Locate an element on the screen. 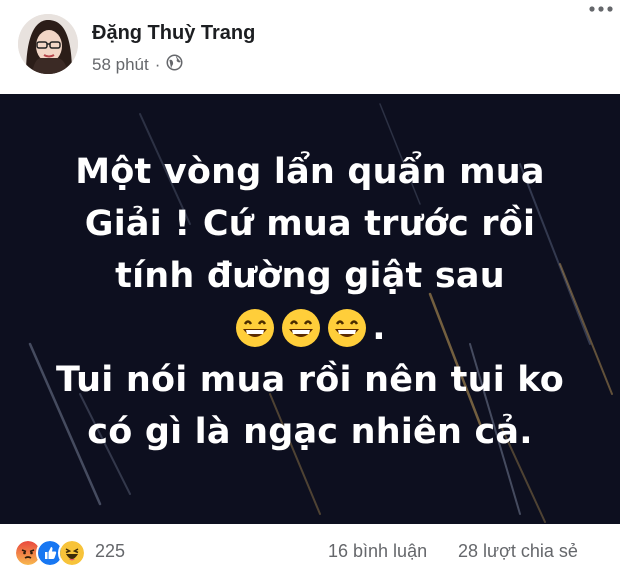 The width and height of the screenshot is (620, 574). author-name: Đặng Thuỳ Trang is located at coordinates (173, 33).